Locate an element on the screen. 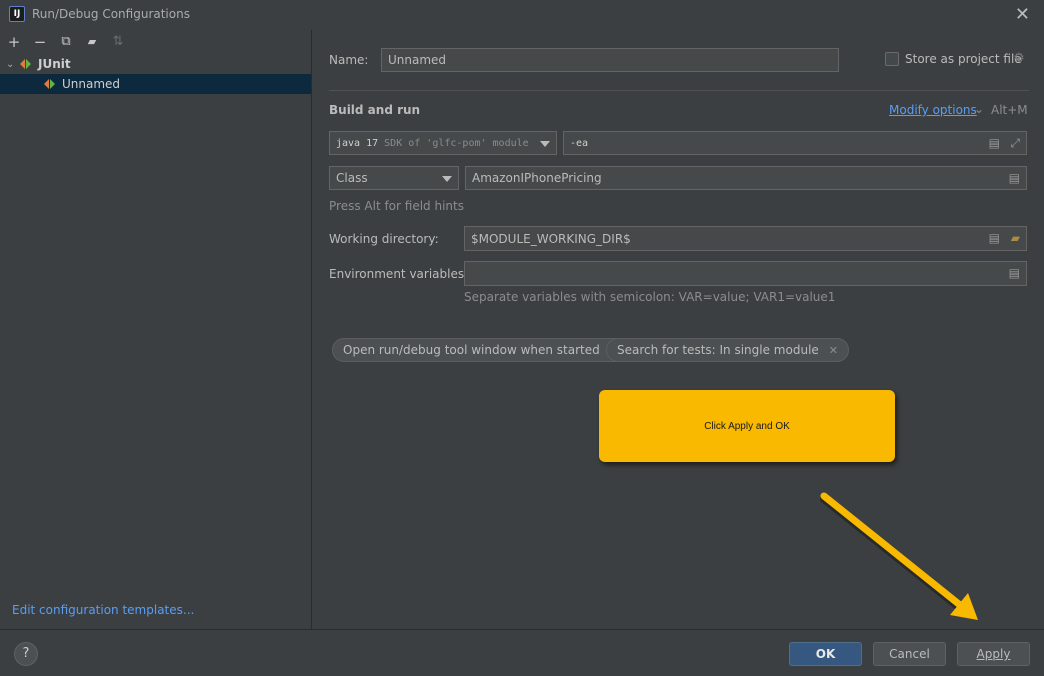 The height and width of the screenshot is (676, 1044). section-title: Build and run is located at coordinates (375, 110).